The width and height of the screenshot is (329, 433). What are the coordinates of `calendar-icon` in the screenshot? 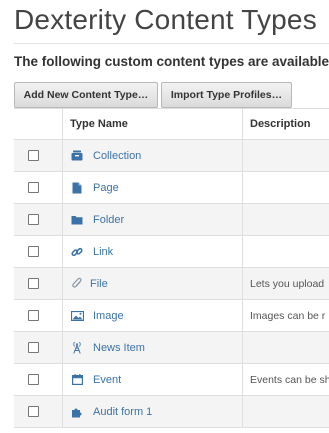 It's located at (77, 380).